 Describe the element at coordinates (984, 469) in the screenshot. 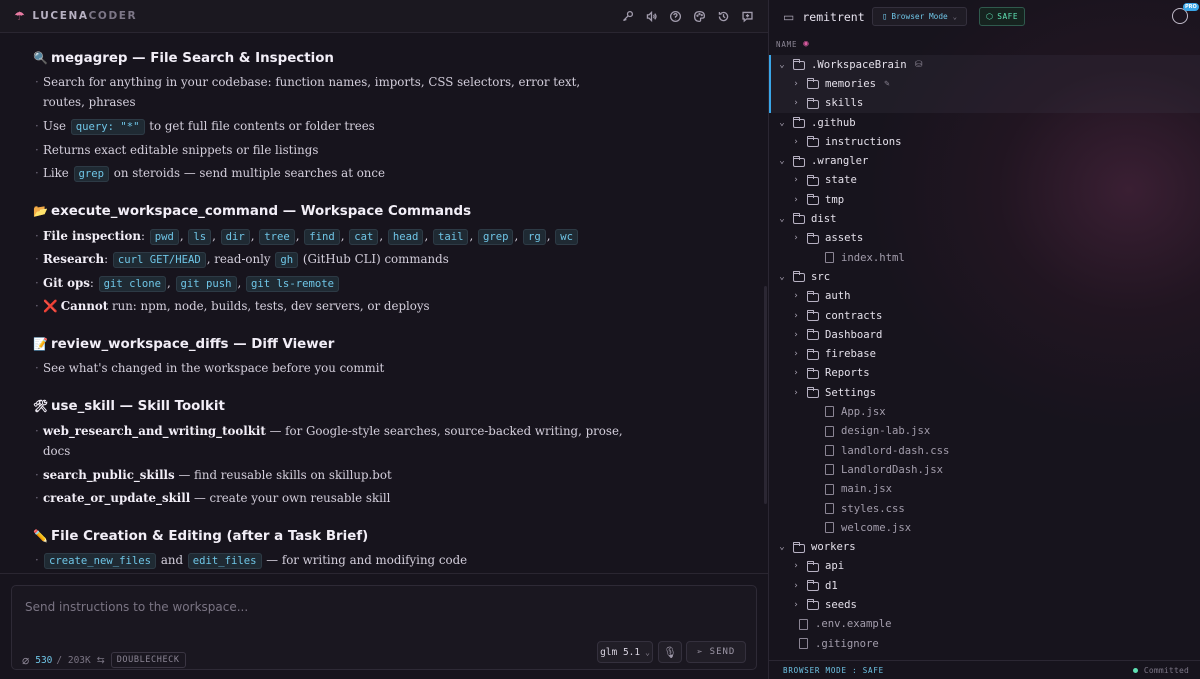

I see `tree-file: LandlordDash.jsx` at that location.